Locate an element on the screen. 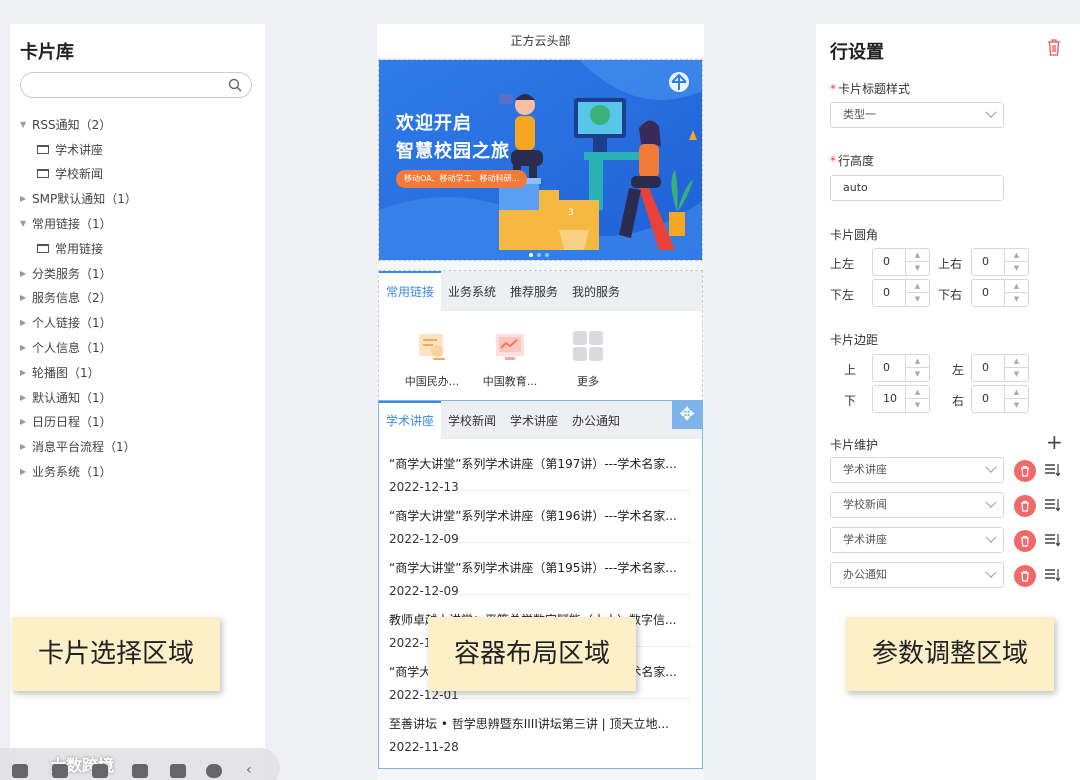  tree-category: ▶ 业务系统（1） is located at coordinates (137, 471).